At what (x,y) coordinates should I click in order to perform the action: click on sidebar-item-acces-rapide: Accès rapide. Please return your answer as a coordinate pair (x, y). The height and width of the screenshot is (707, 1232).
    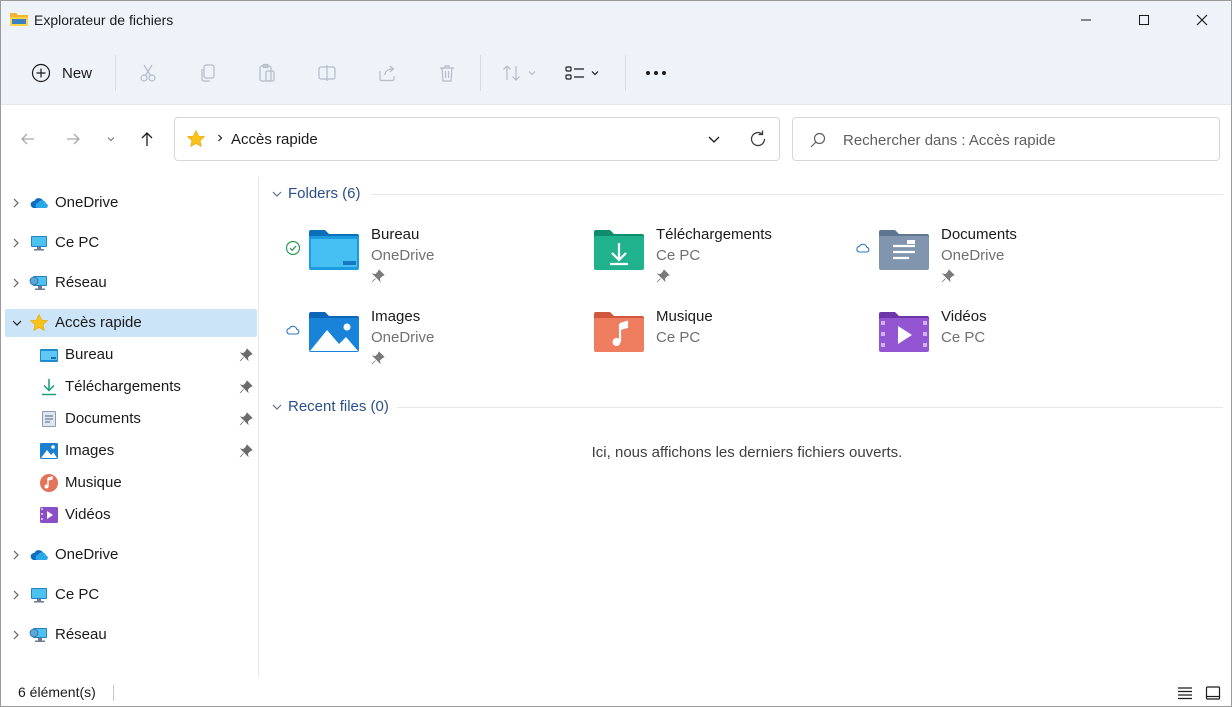
    Looking at the image, I should click on (131, 323).